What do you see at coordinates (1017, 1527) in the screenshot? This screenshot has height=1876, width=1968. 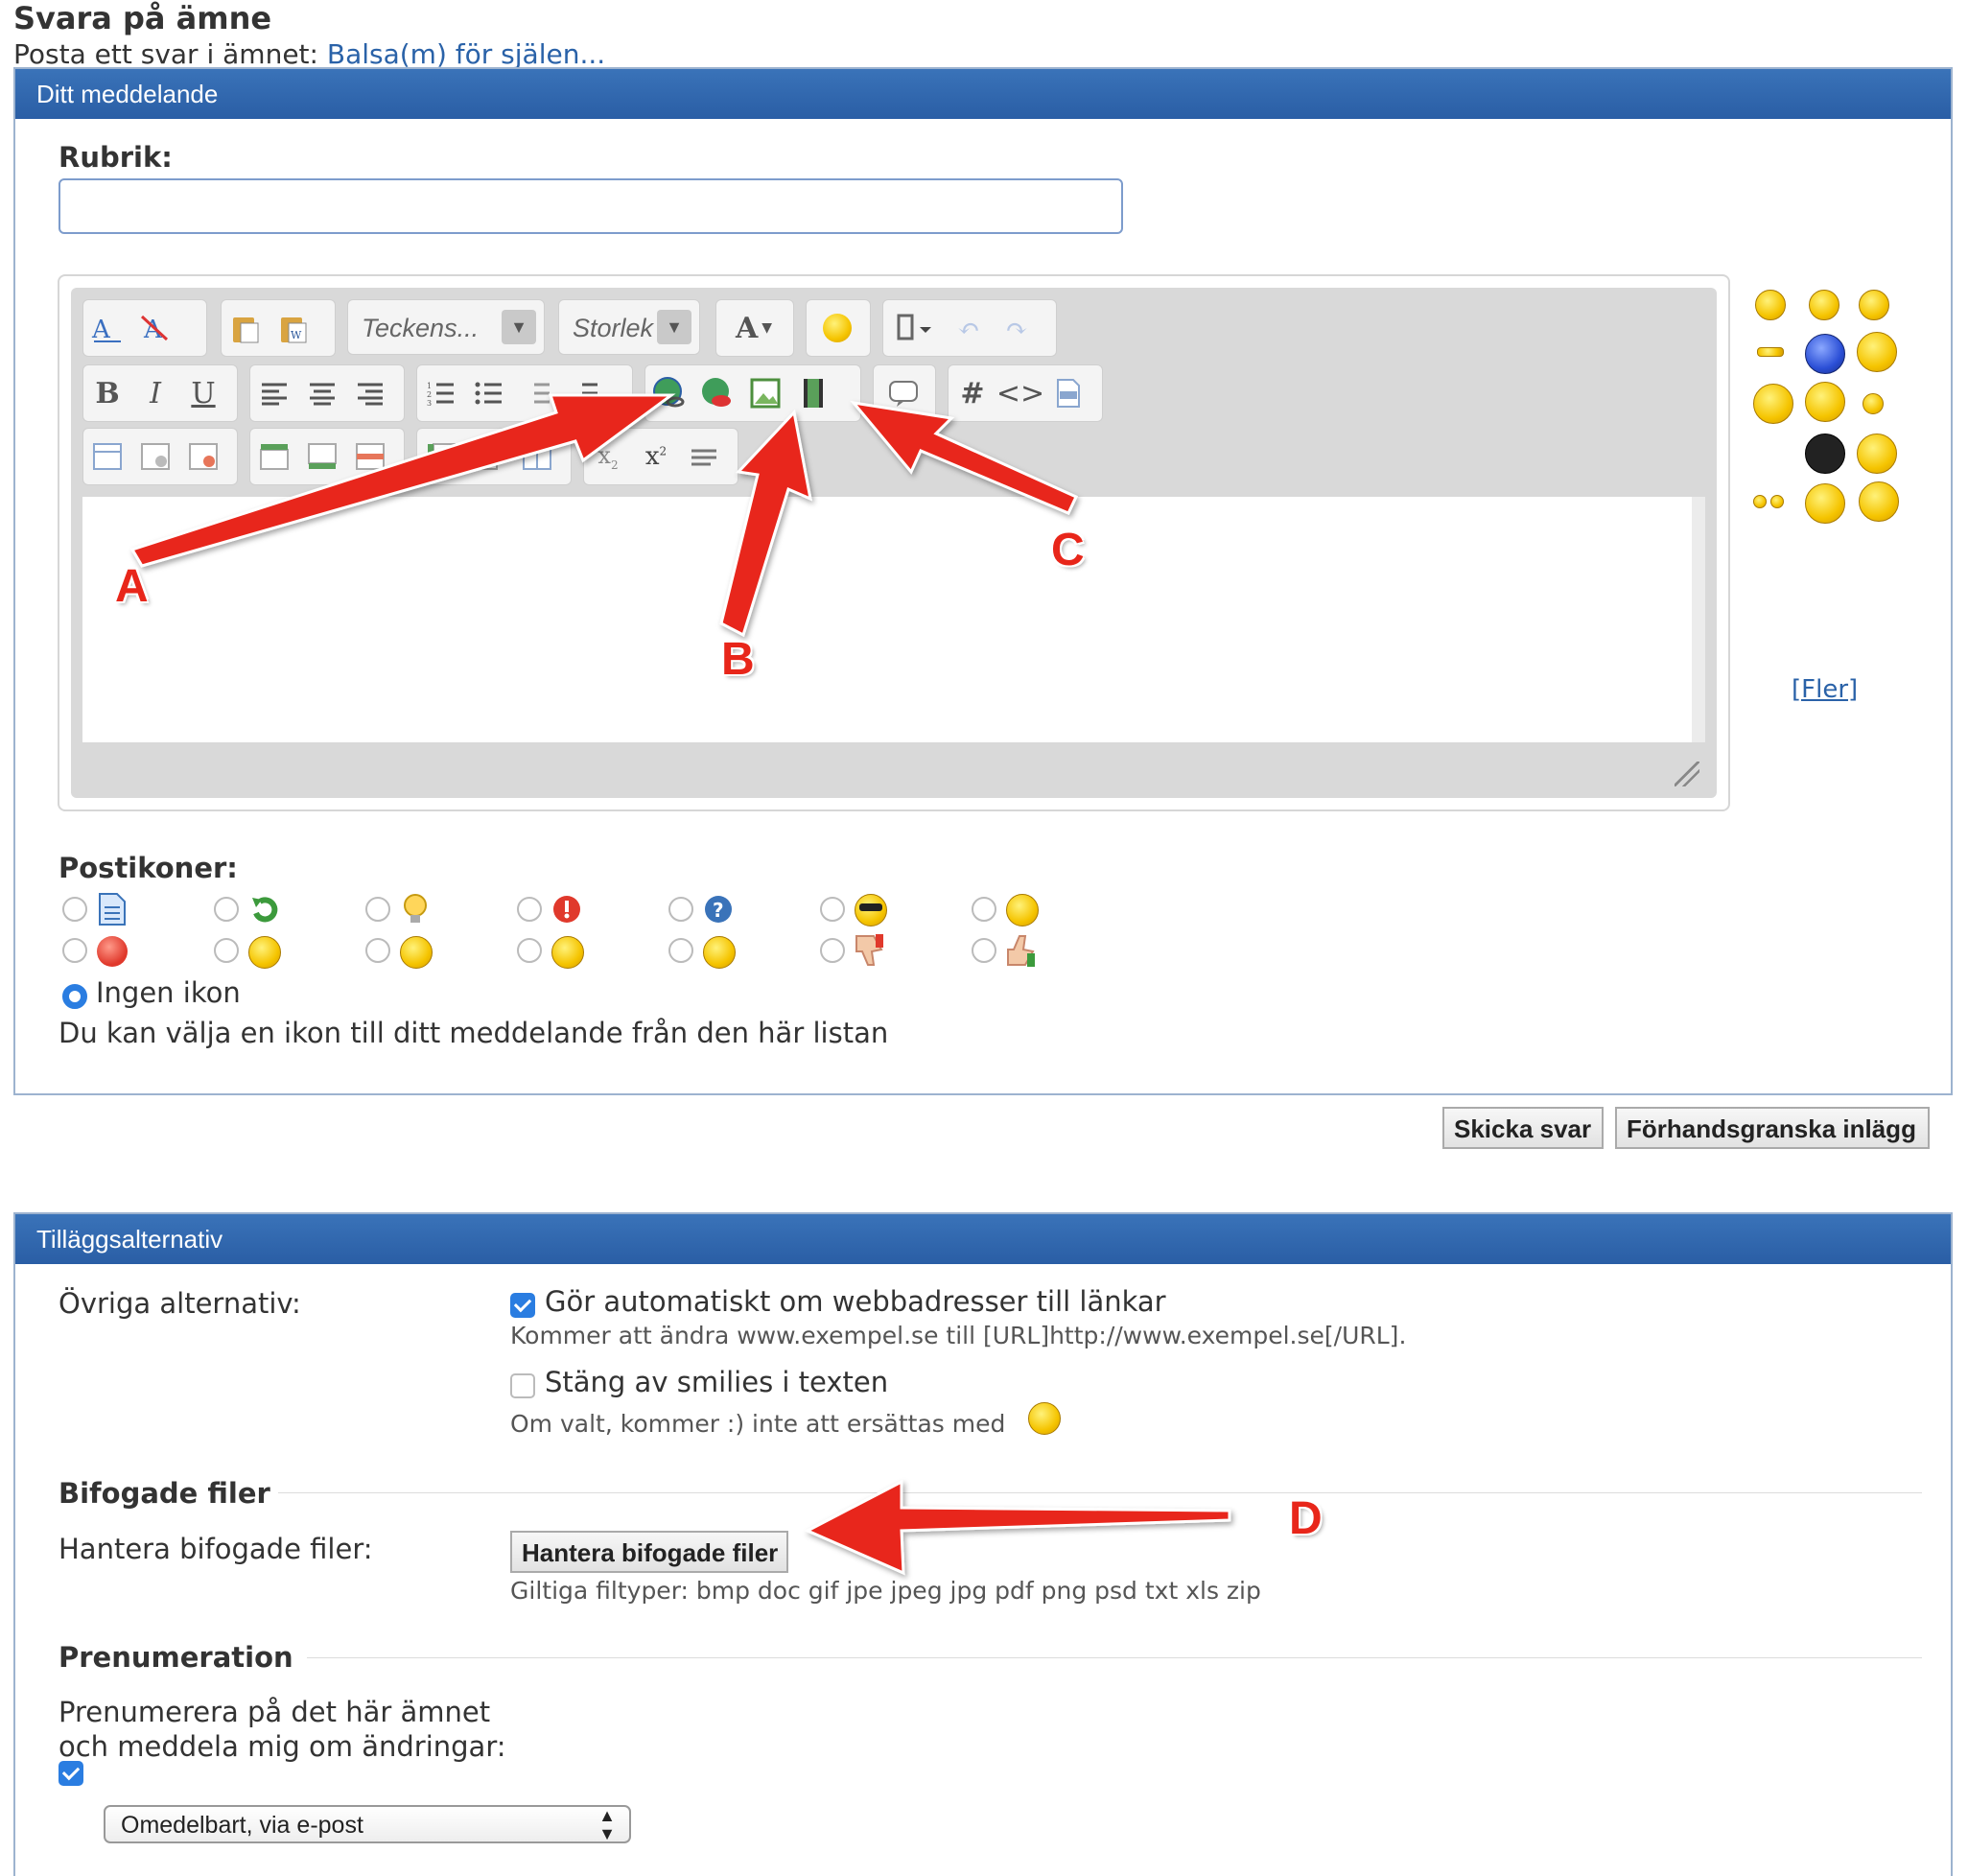 I see `arrow-d` at bounding box center [1017, 1527].